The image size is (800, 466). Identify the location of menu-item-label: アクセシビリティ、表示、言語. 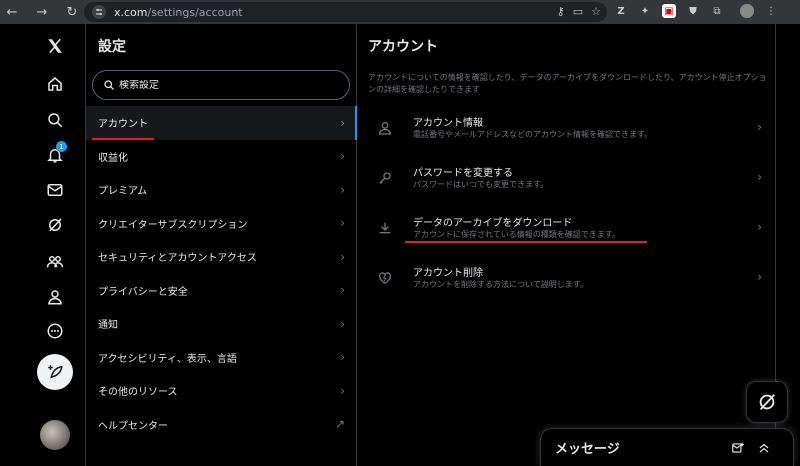
(167, 359).